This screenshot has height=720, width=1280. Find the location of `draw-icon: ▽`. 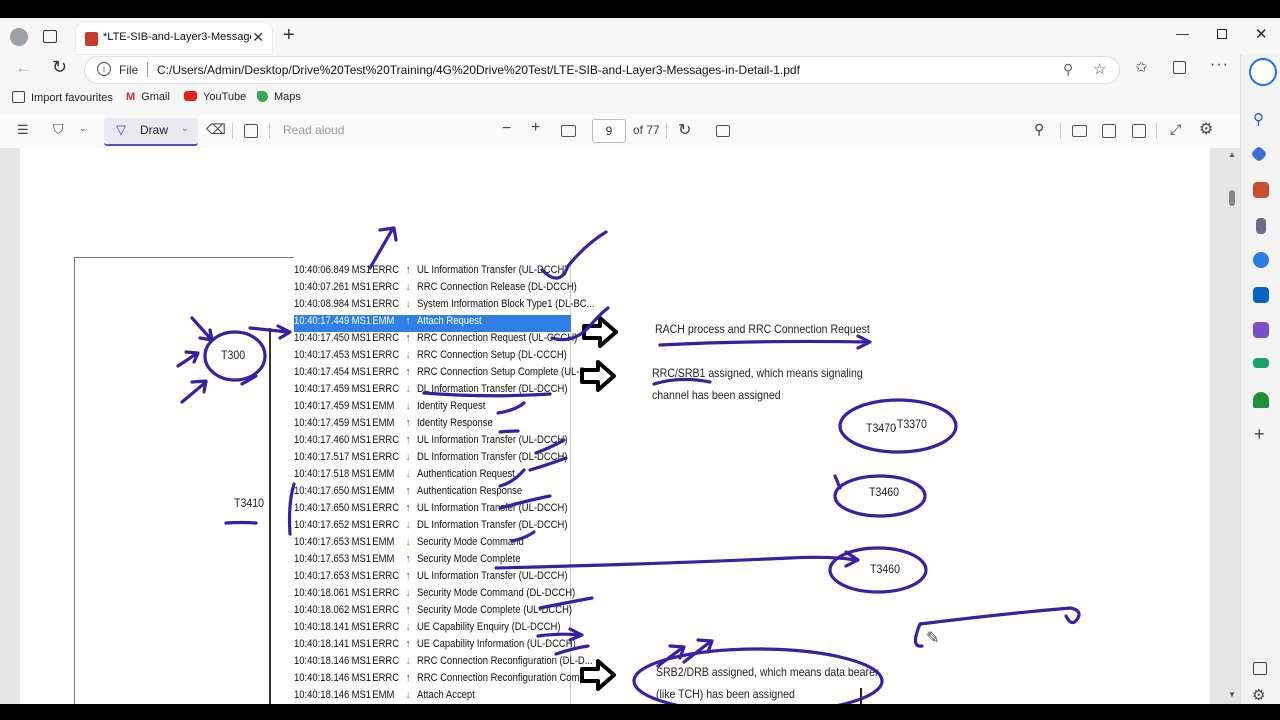

draw-icon: ▽ is located at coordinates (121, 129).